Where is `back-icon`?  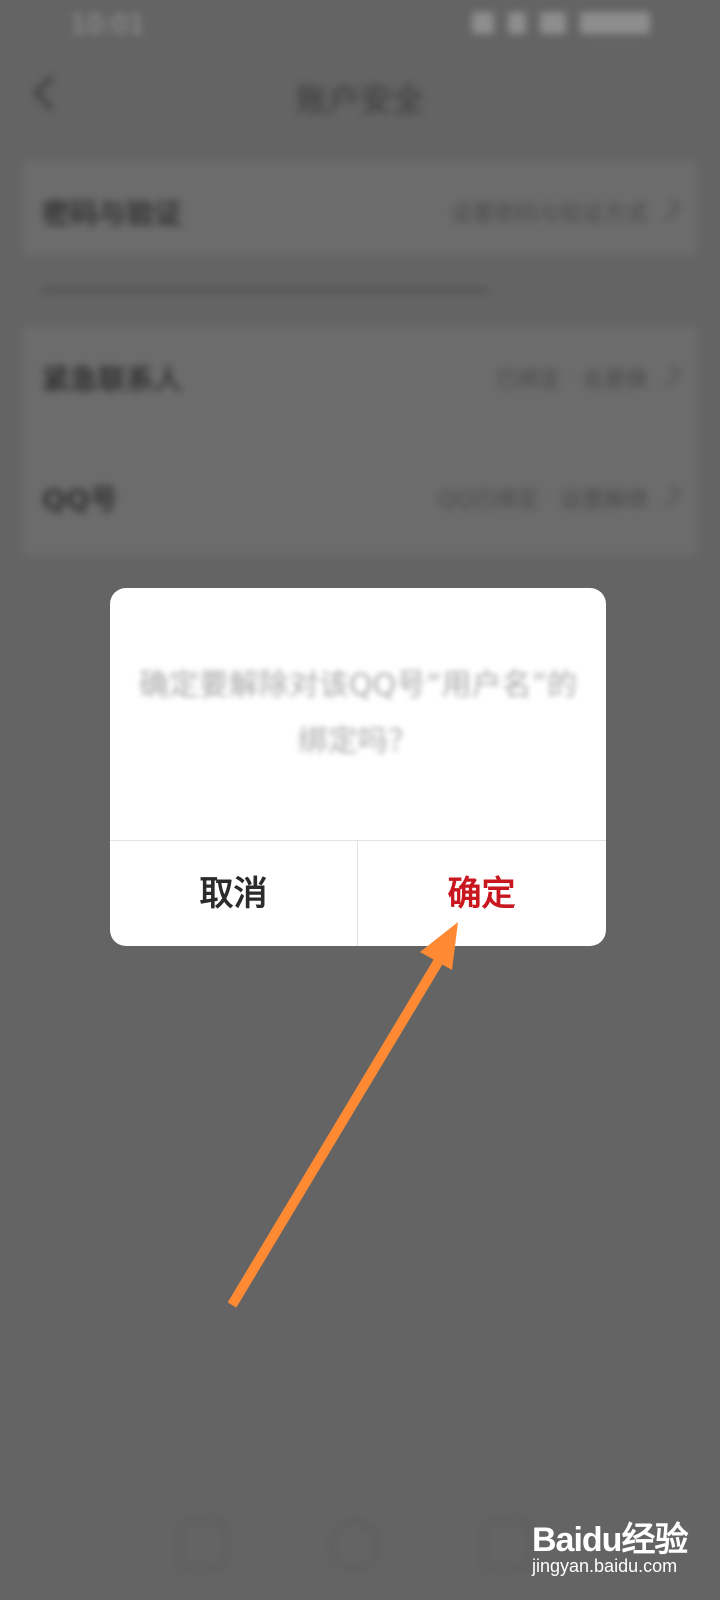 back-icon is located at coordinates (507, 1545).